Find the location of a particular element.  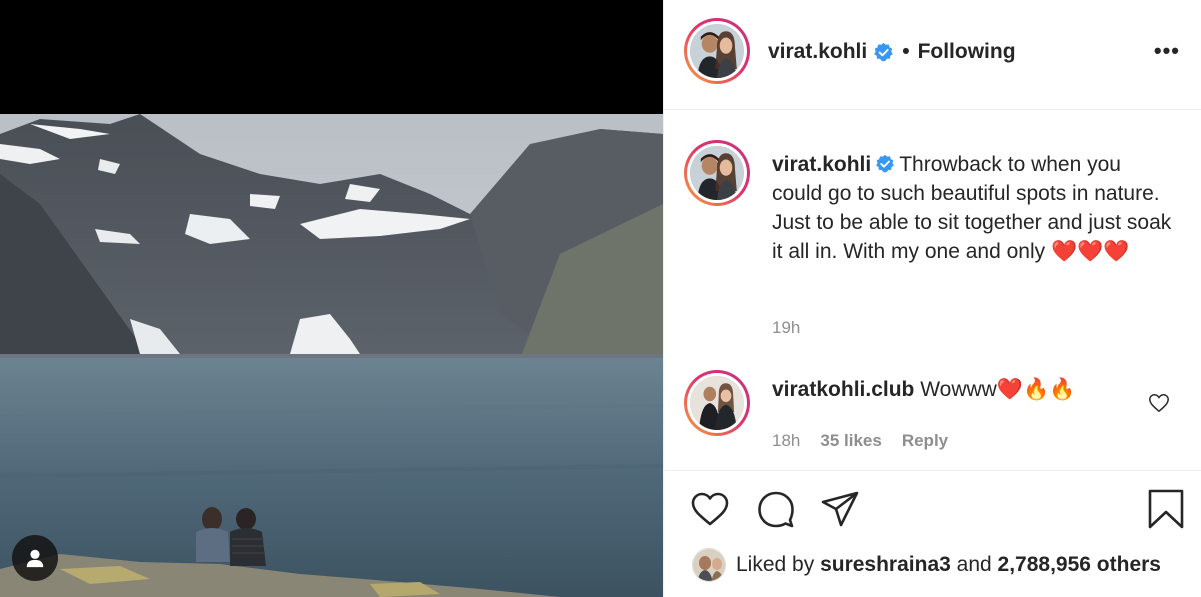

liker-avatar is located at coordinates (709, 565).